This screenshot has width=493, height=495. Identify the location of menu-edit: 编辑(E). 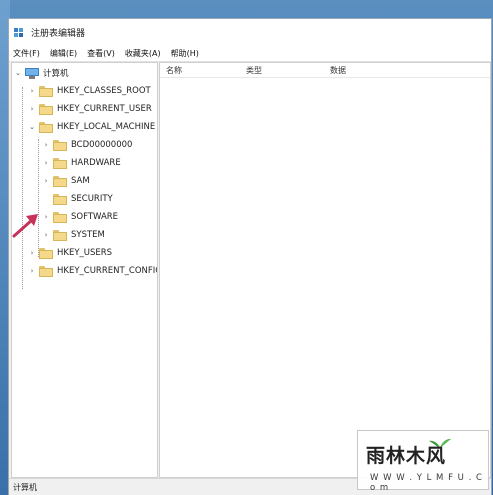
(63, 53).